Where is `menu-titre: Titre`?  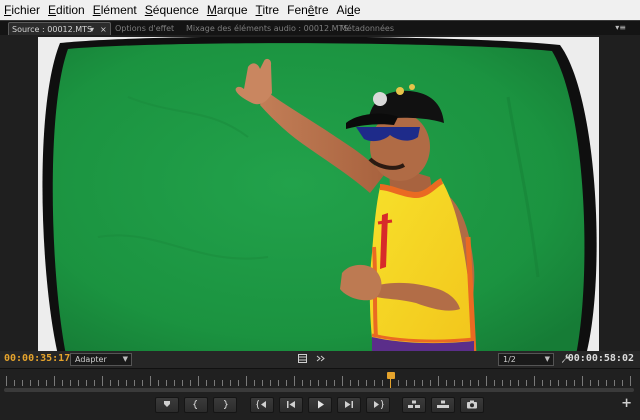 menu-titre: Titre is located at coordinates (268, 10).